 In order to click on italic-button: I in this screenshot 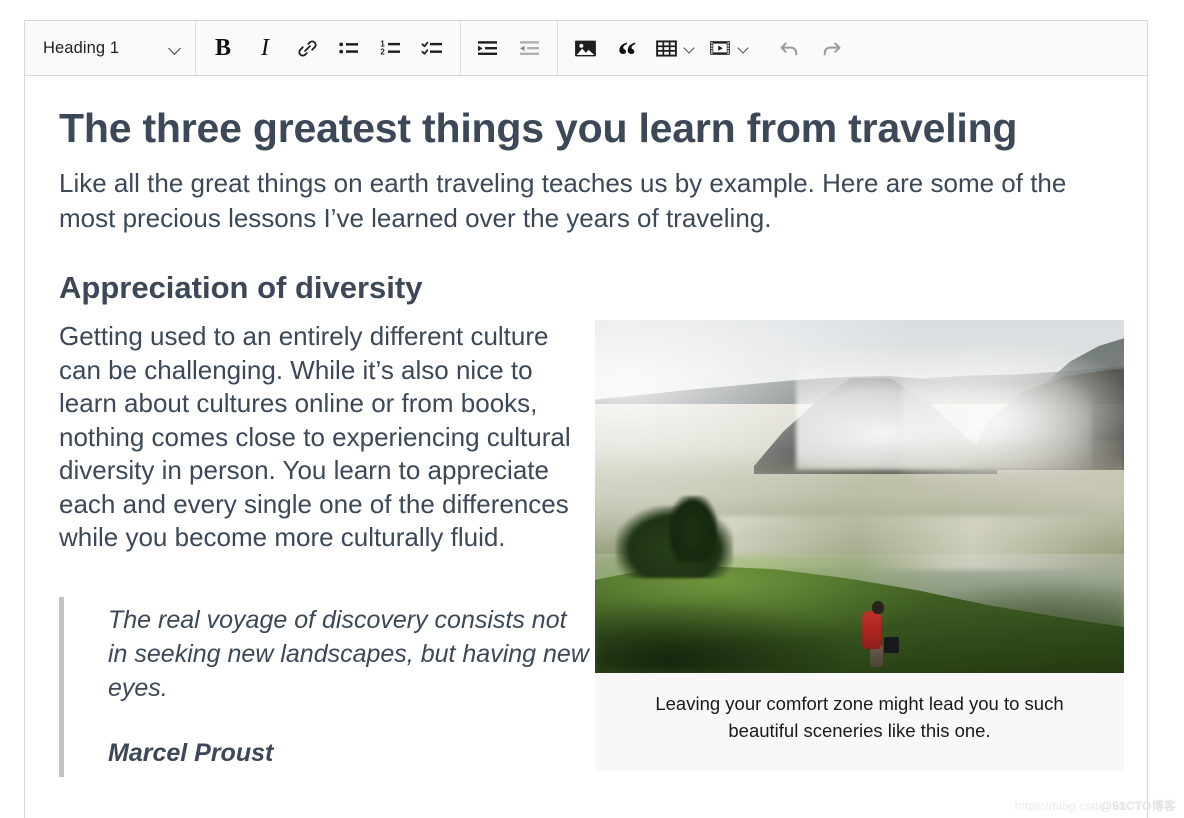, I will do `click(265, 48)`.